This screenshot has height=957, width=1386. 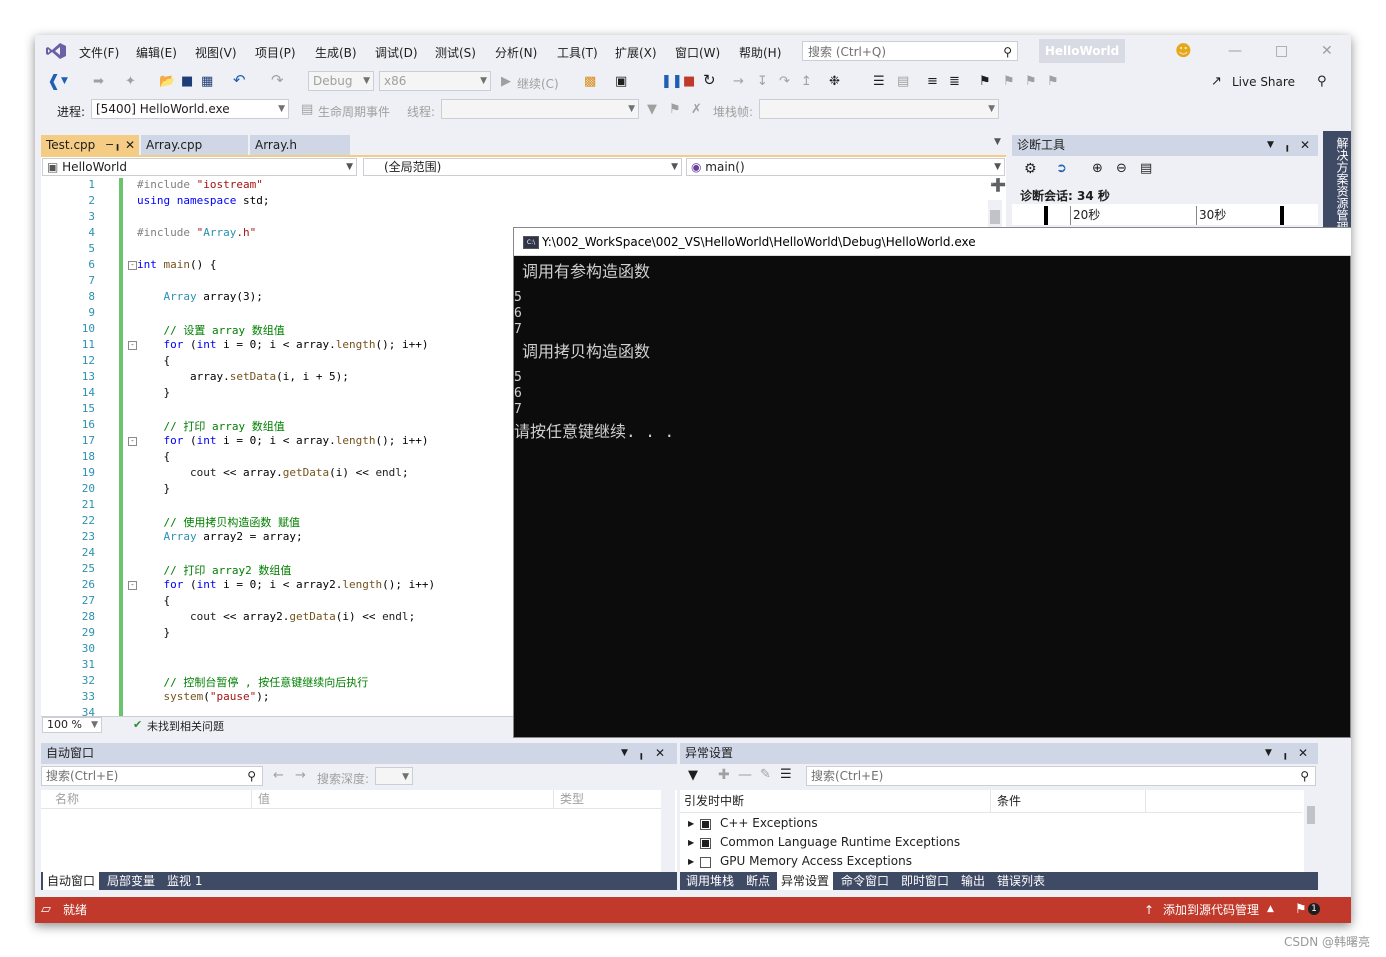 I want to click on menu-window: 窗口(W), so click(x=697, y=52).